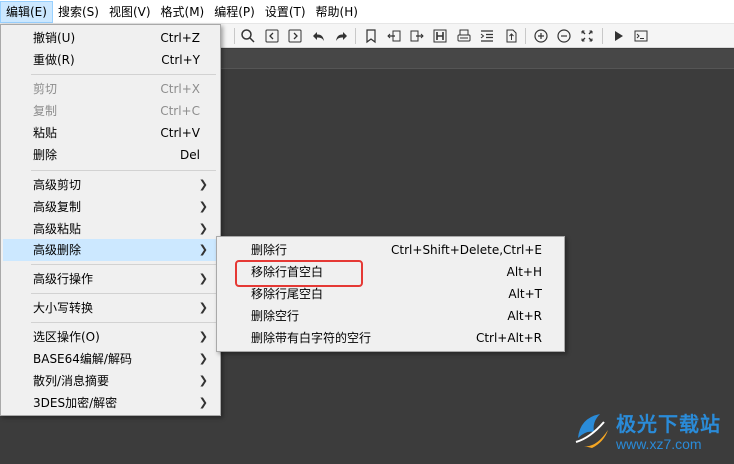 The image size is (734, 464). What do you see at coordinates (440, 36) in the screenshot?
I see `header-icon` at bounding box center [440, 36].